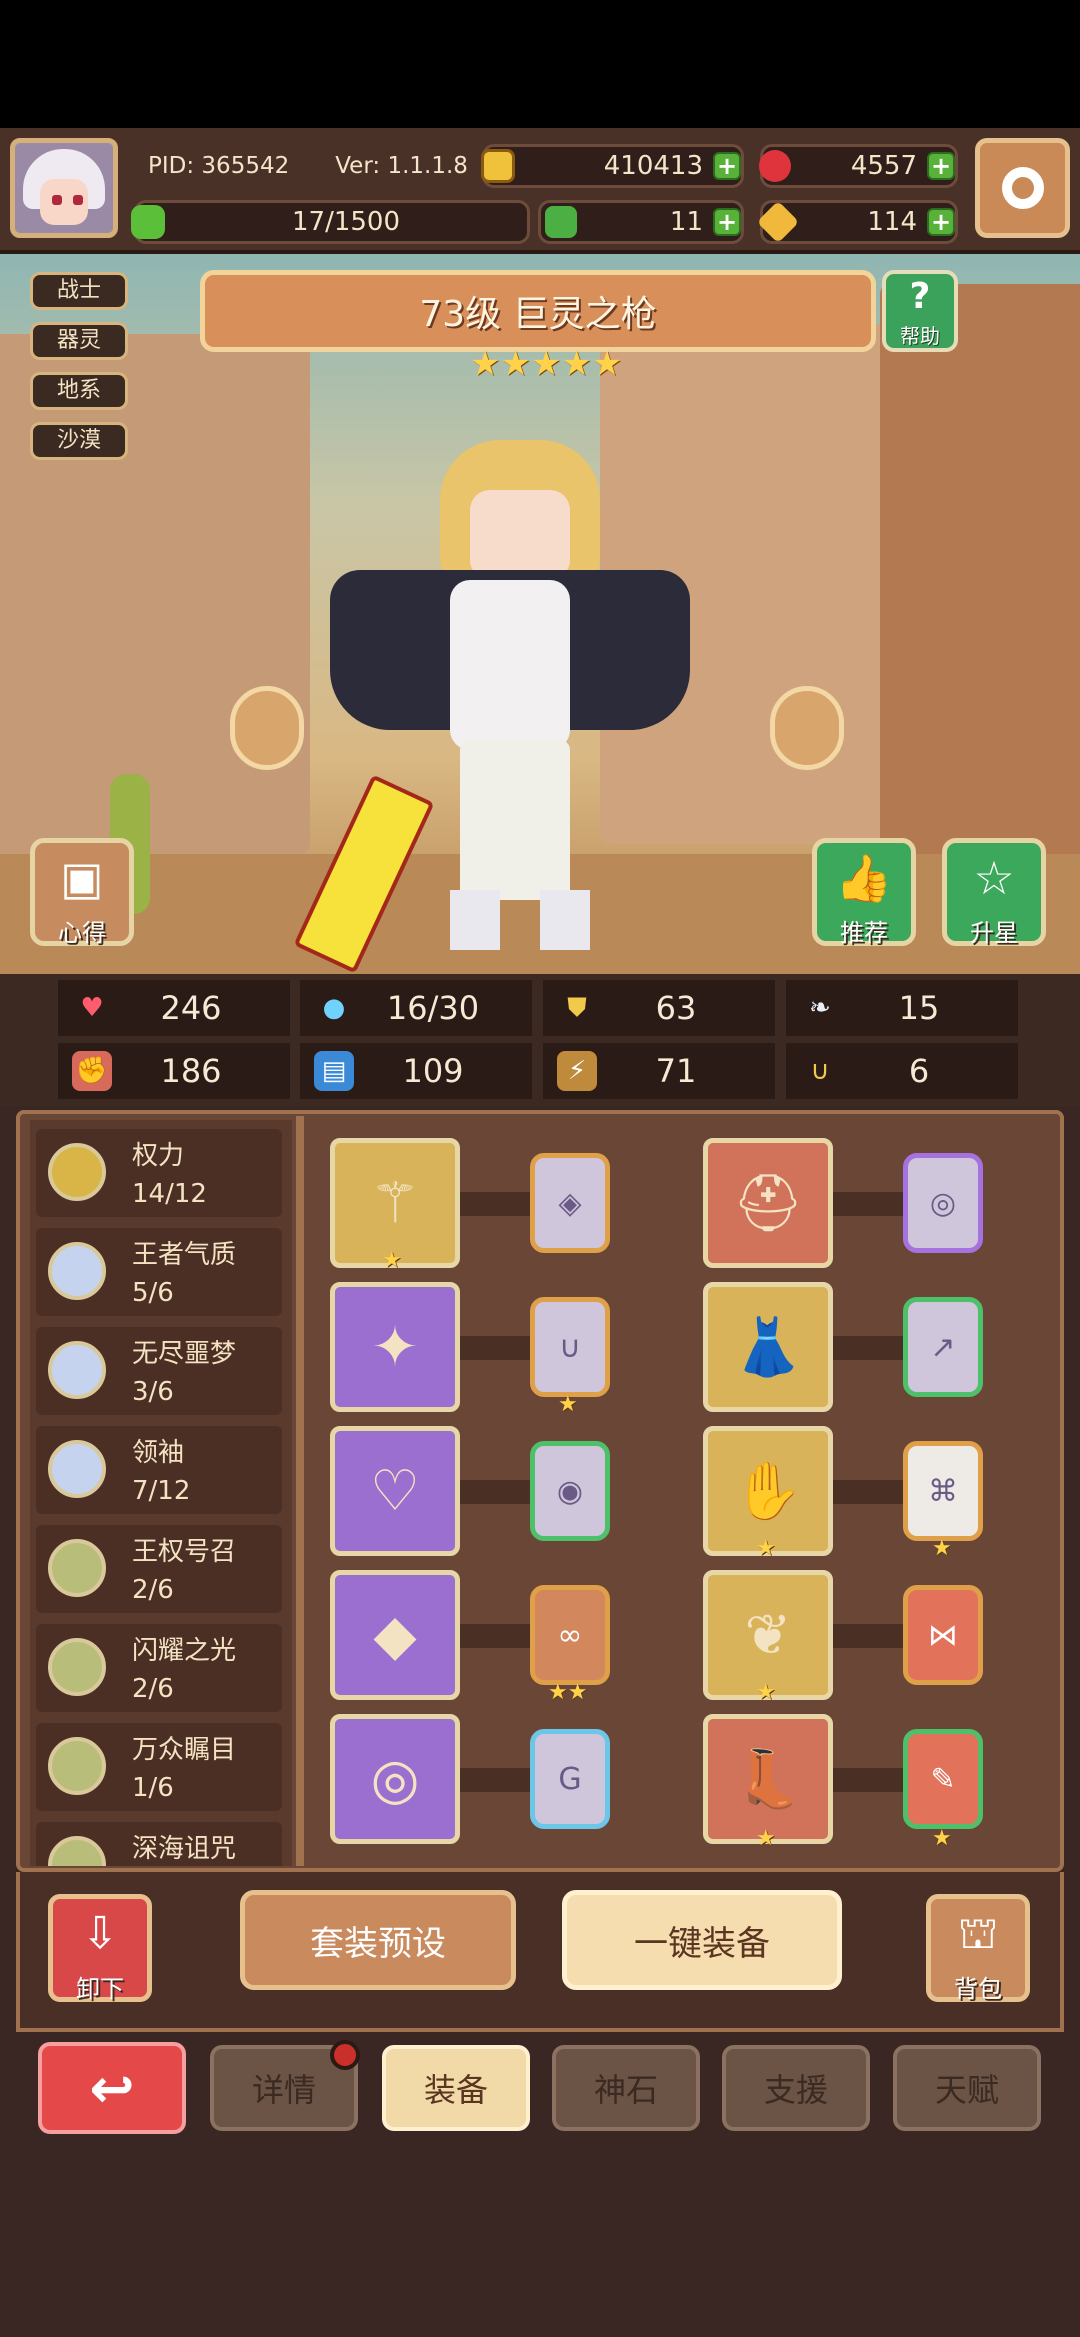 Image resolution: width=1080 pixels, height=2337 pixels. I want to click on equip-slot-necklace: ♡, so click(395, 1491).